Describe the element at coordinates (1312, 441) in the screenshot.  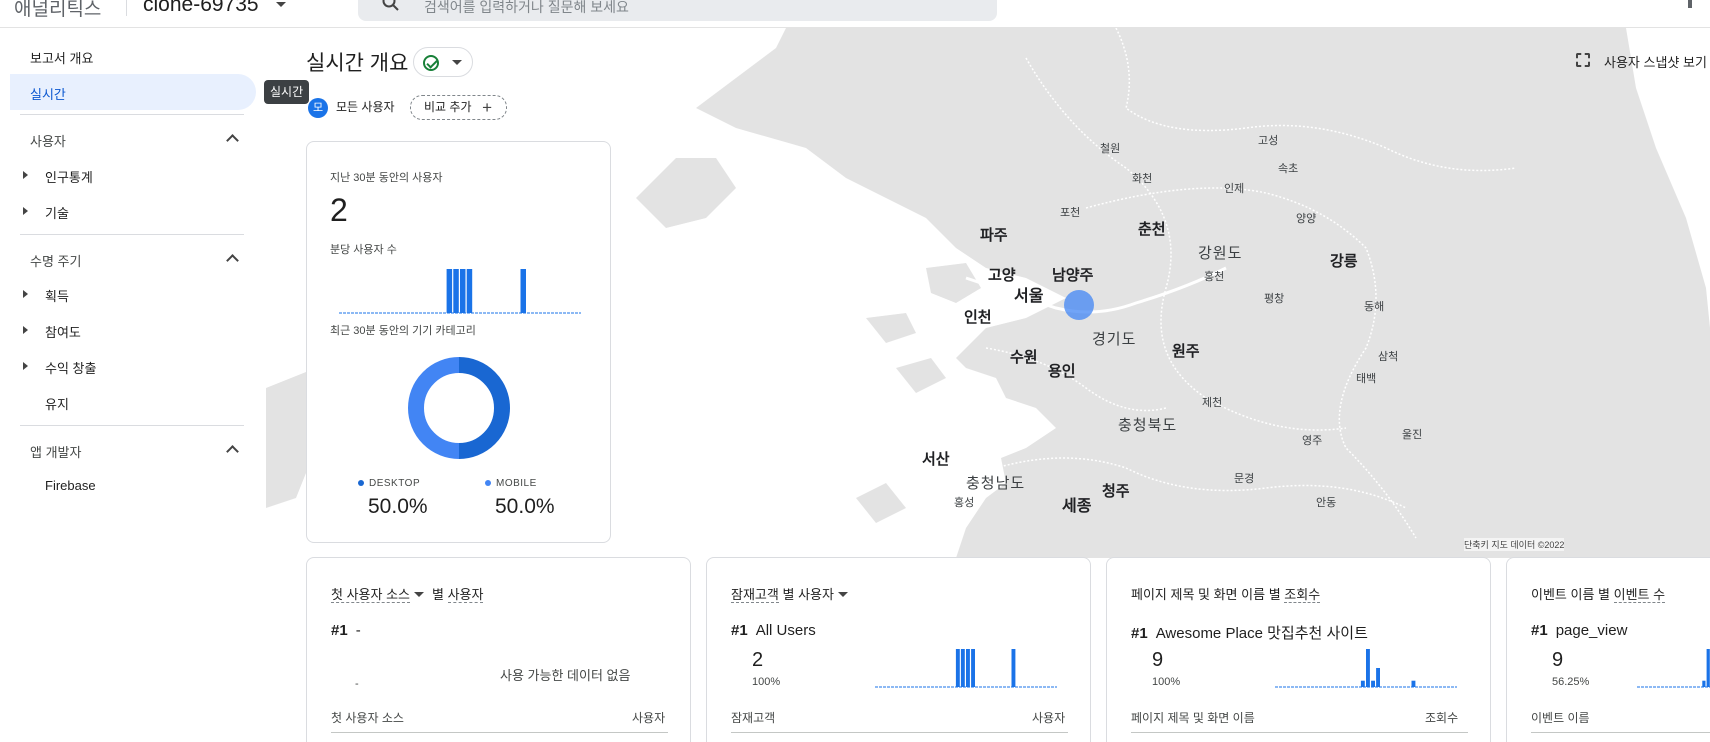
I see `map-place-label: 영주` at that location.